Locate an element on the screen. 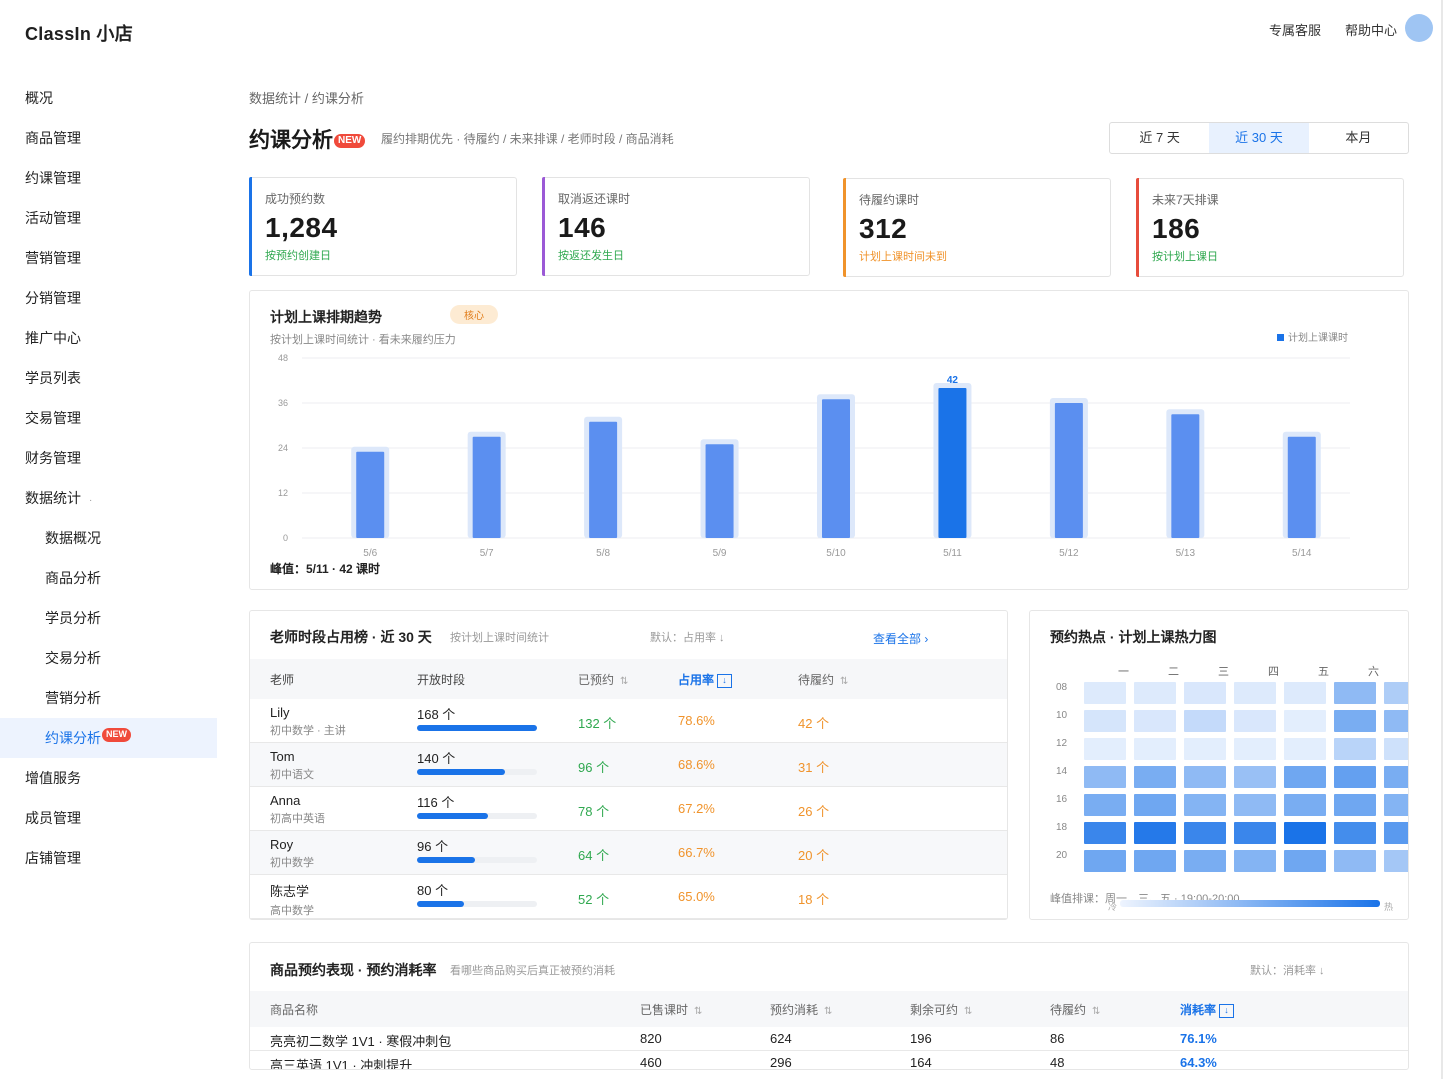 This screenshot has width=1443, height=1079. sidebar-item-bookings: 约课管理 is located at coordinates (108, 178).